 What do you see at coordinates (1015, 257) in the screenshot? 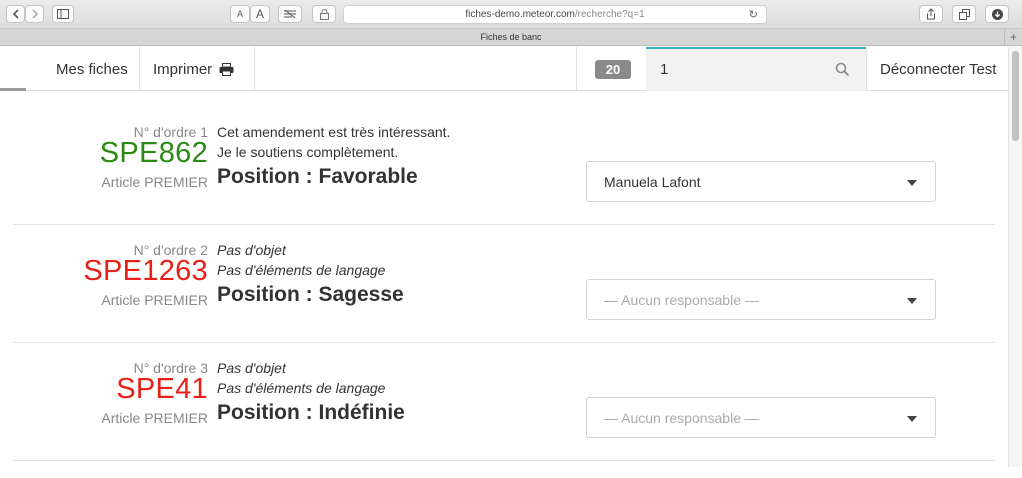
I see `vertical-scrollbar` at bounding box center [1015, 257].